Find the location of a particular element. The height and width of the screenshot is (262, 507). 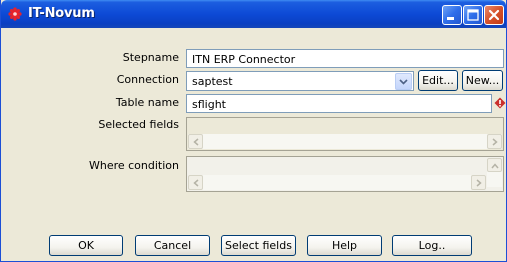

minimize-button is located at coordinates (452, 15).